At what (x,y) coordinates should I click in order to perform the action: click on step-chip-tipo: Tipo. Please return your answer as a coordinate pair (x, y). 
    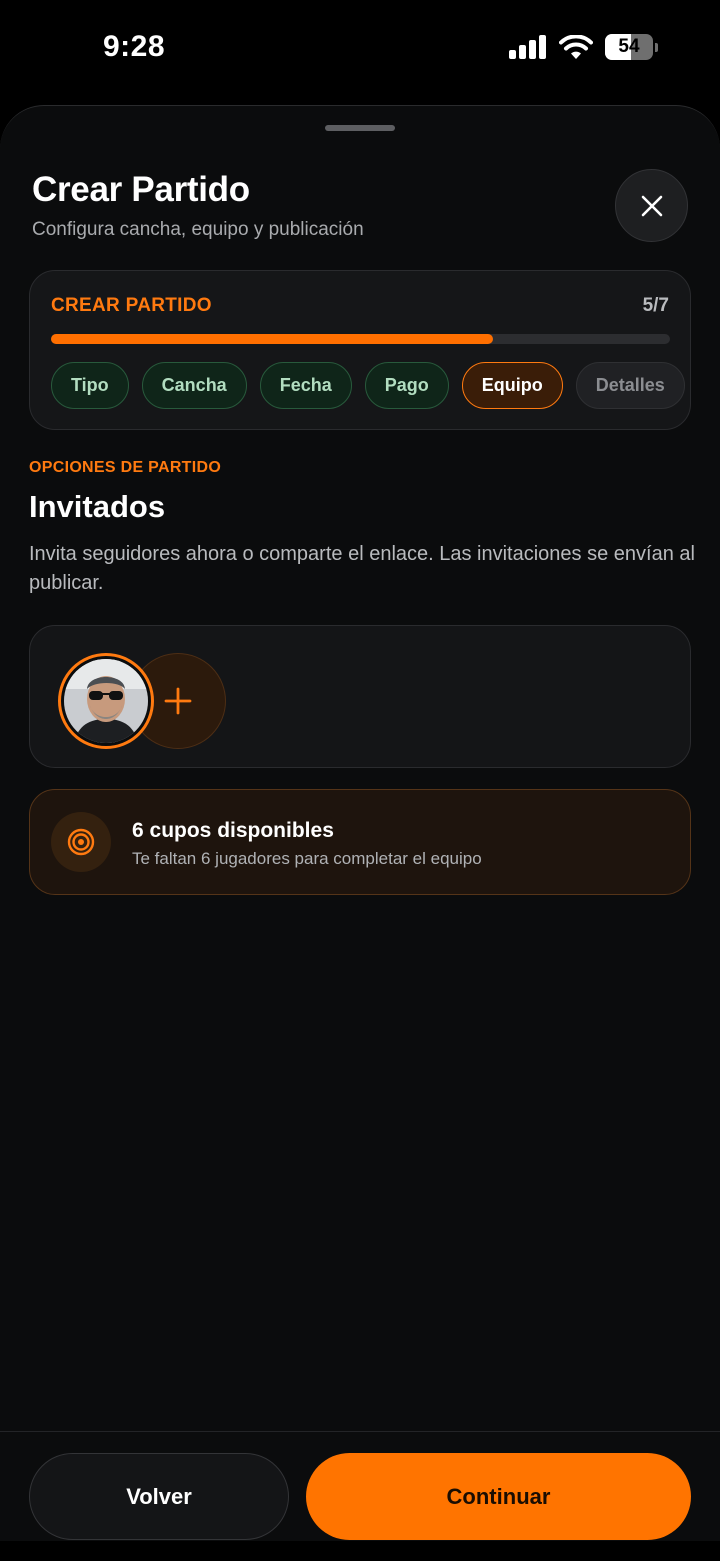
    Looking at the image, I should click on (90, 385).